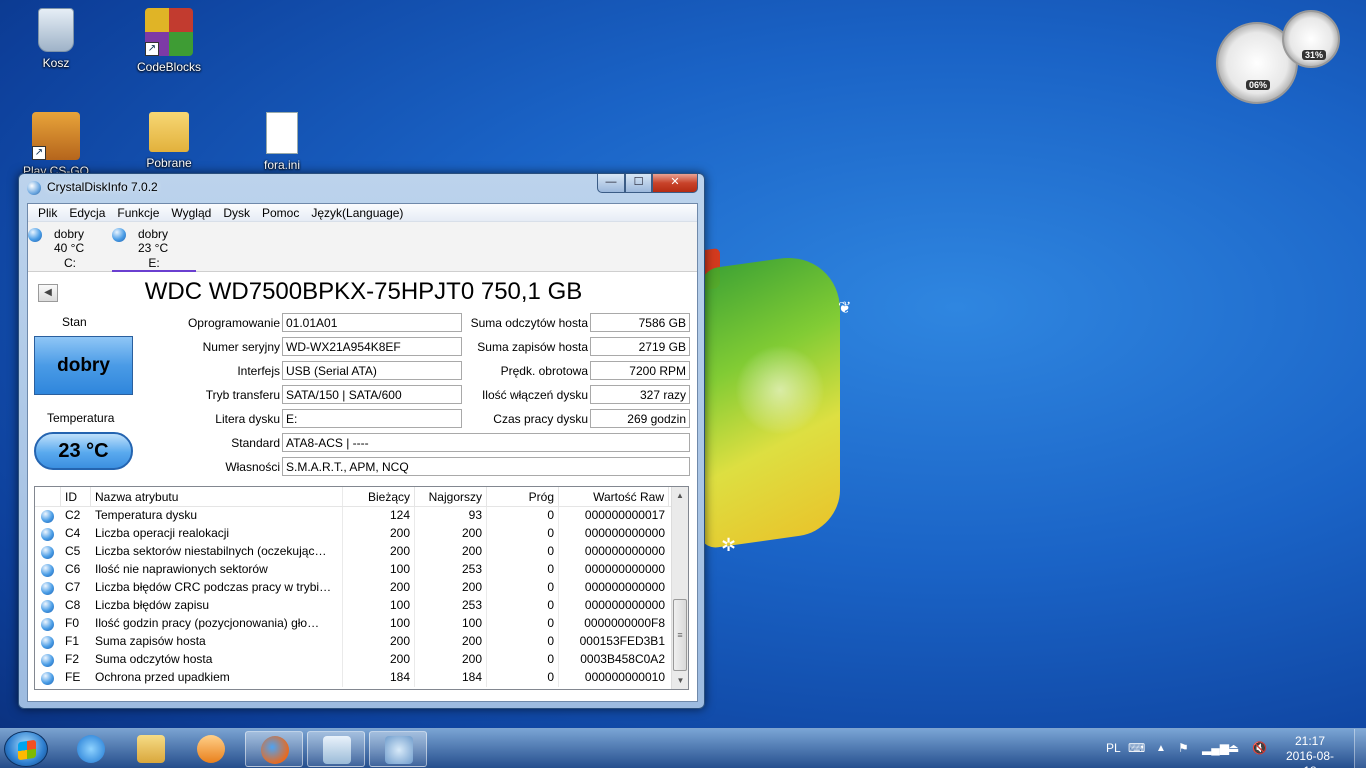 The height and width of the screenshot is (768, 1366). I want to click on desktop-icon-label: CodeBlocks, so click(169, 67).